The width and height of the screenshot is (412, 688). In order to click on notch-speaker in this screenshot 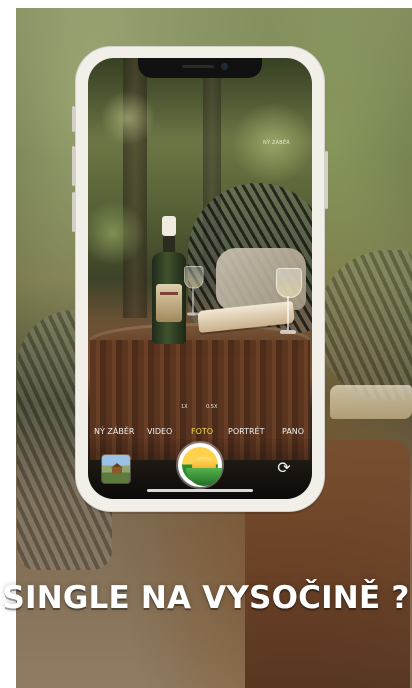, I will do `click(198, 66)`.